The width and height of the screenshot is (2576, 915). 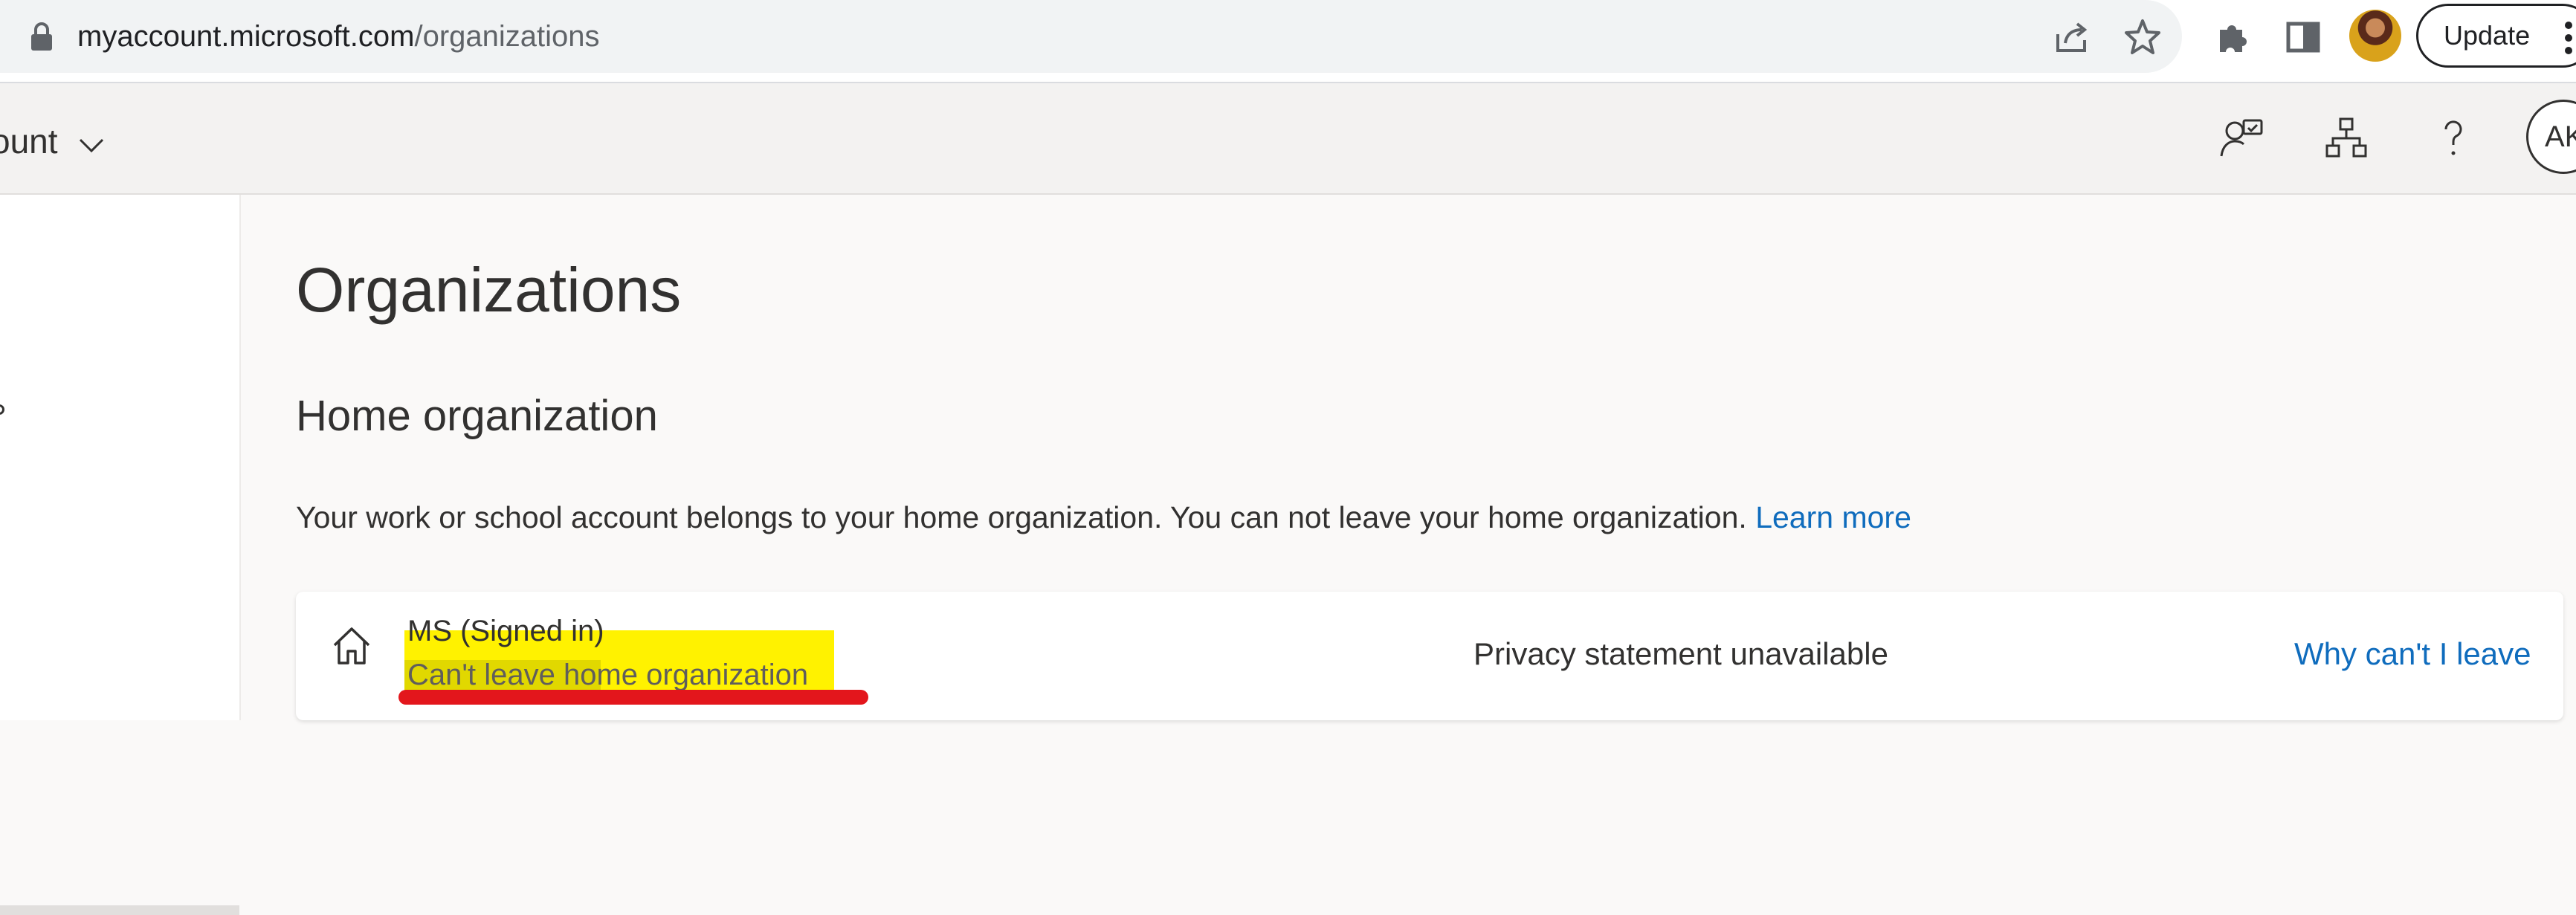 What do you see at coordinates (489, 290) in the screenshot?
I see `page-title: Organizations` at bounding box center [489, 290].